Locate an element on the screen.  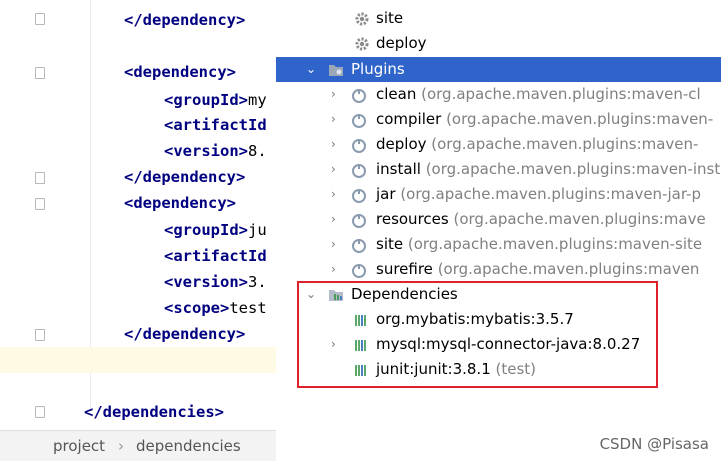
breadcrumb: project › dependencies is located at coordinates (138, 445).